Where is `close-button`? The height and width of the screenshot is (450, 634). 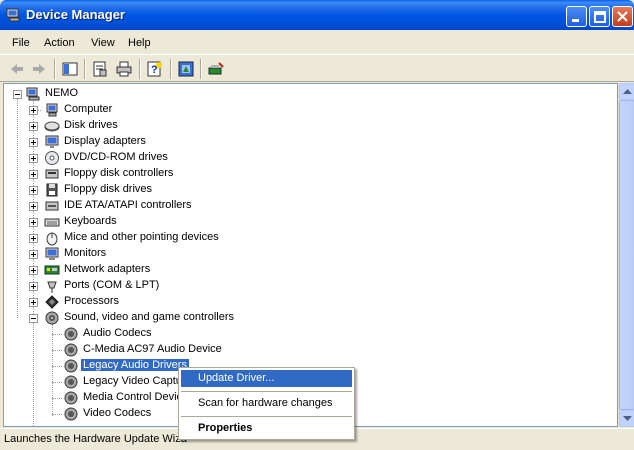 close-button is located at coordinates (622, 16).